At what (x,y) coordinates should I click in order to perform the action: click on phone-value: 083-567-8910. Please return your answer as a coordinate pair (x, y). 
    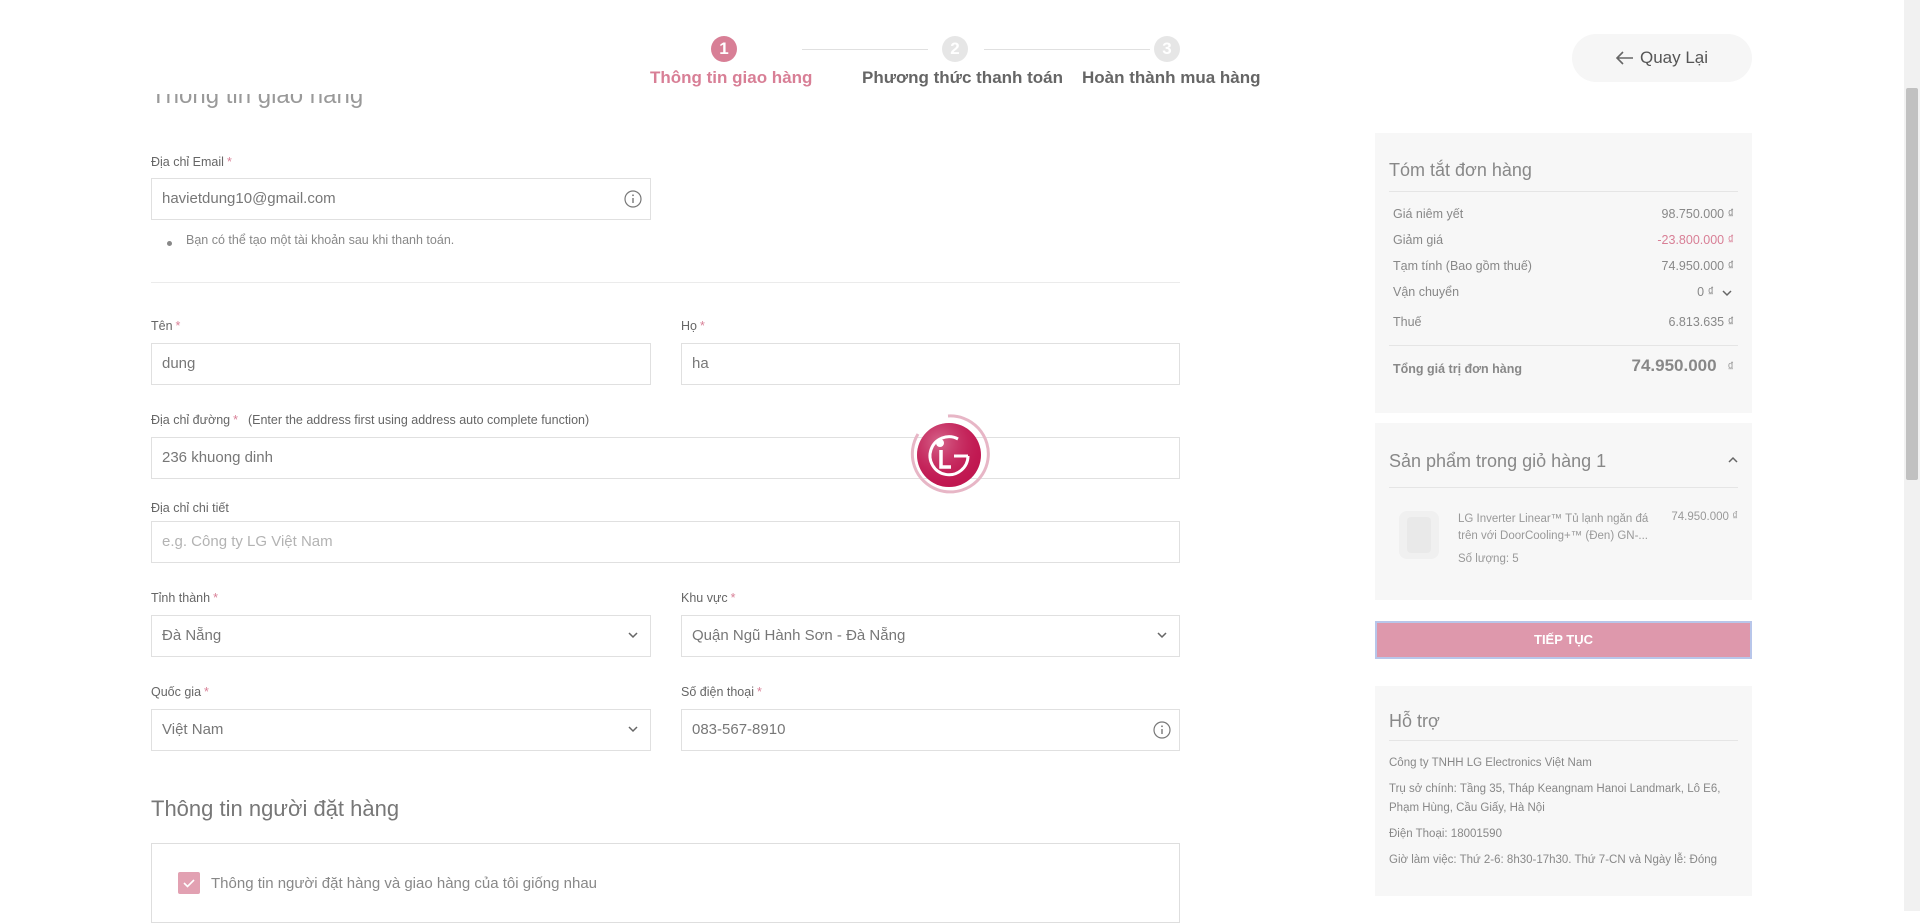
    Looking at the image, I should click on (739, 729).